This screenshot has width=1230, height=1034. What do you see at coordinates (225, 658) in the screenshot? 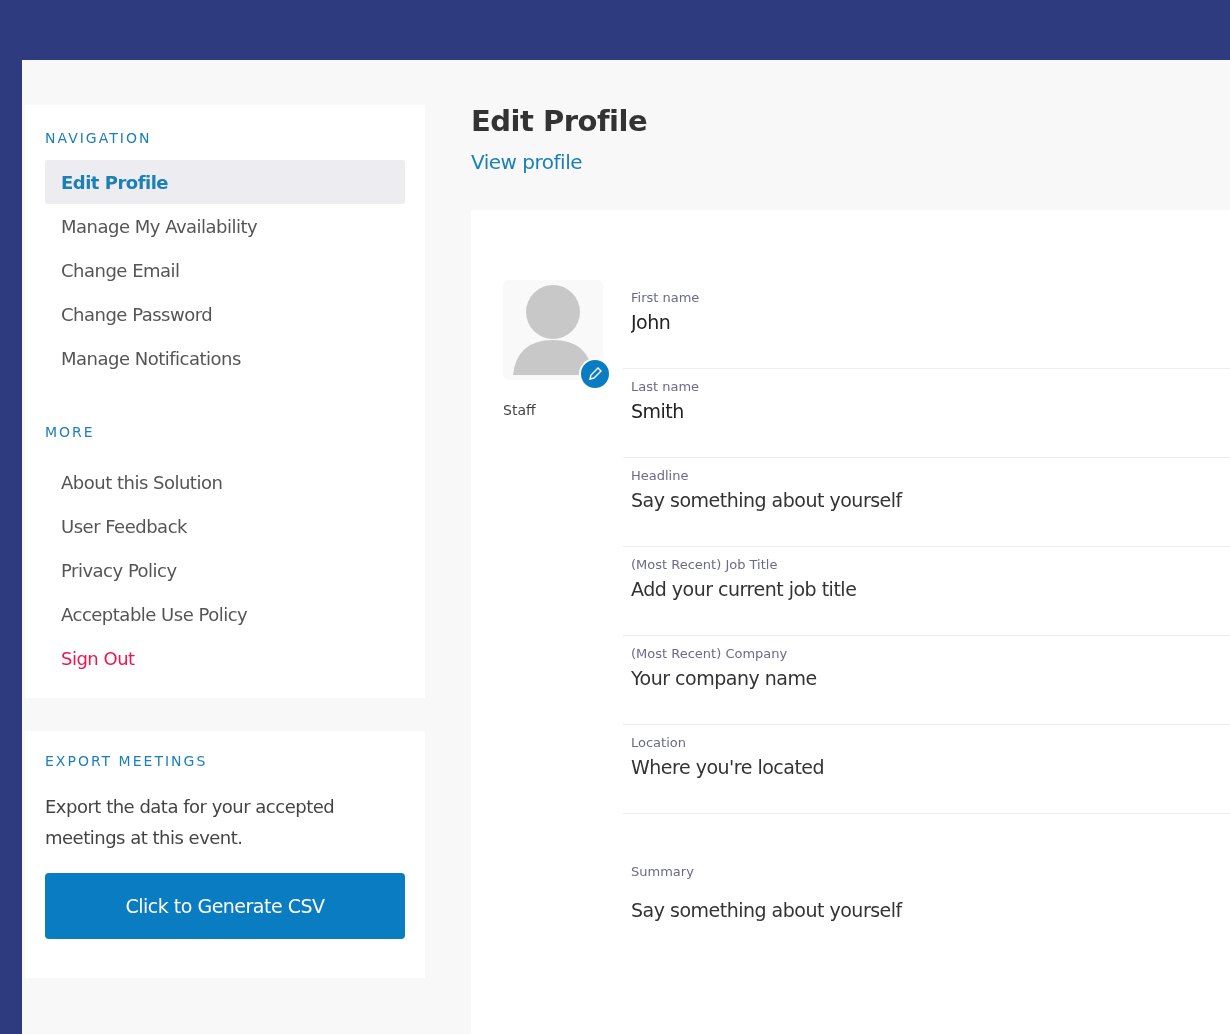
I see `sign-out-link: Sign Out` at bounding box center [225, 658].